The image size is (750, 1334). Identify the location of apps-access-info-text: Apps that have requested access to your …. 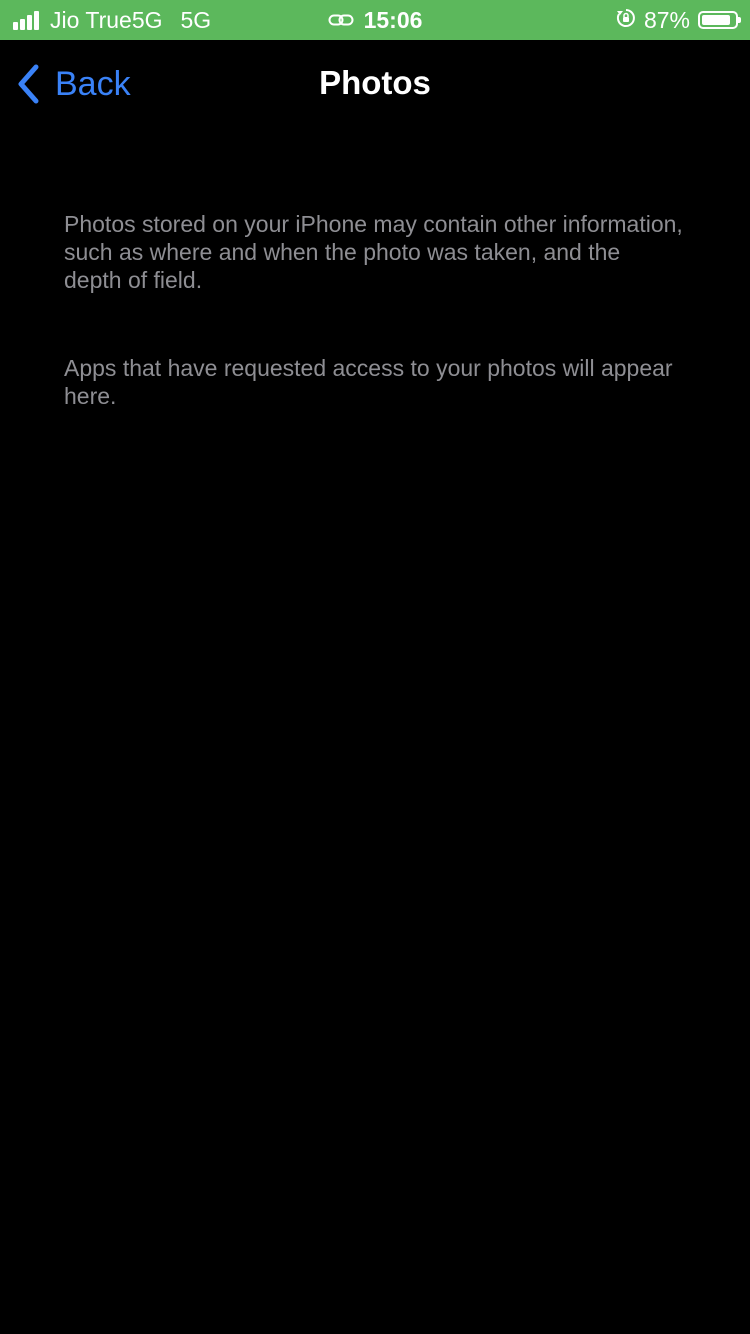
(368, 382).